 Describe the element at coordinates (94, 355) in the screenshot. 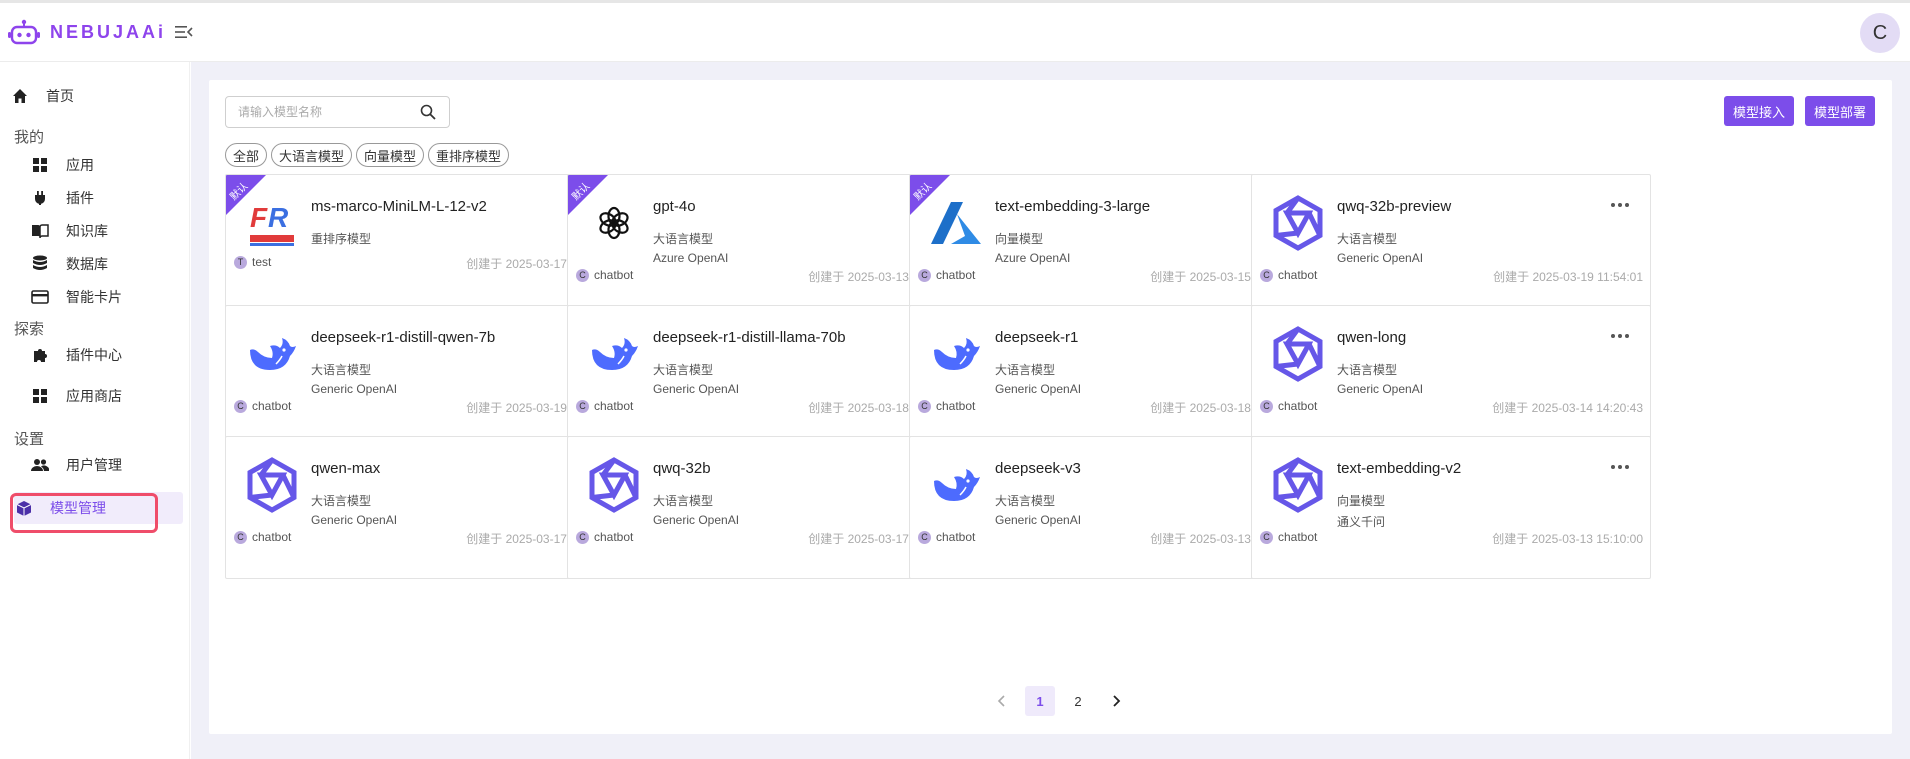

I see `sidebar-item-label: 插件中心` at that location.